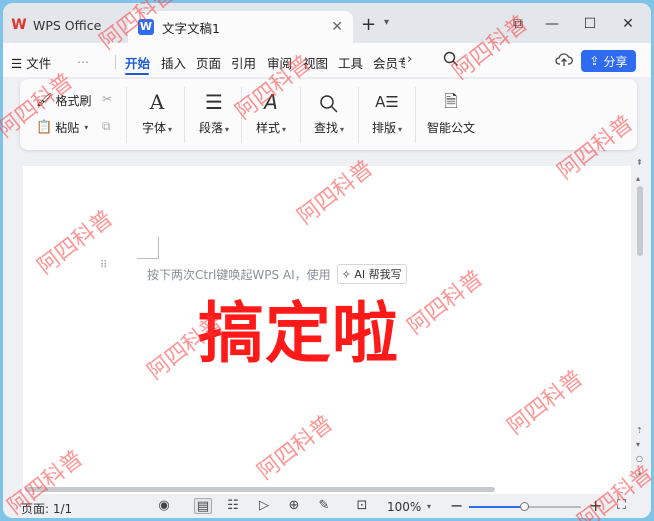 The image size is (654, 521). What do you see at coordinates (387, 112) in the screenshot?
I see `layout-button: A☰ 排版 ▾` at bounding box center [387, 112].